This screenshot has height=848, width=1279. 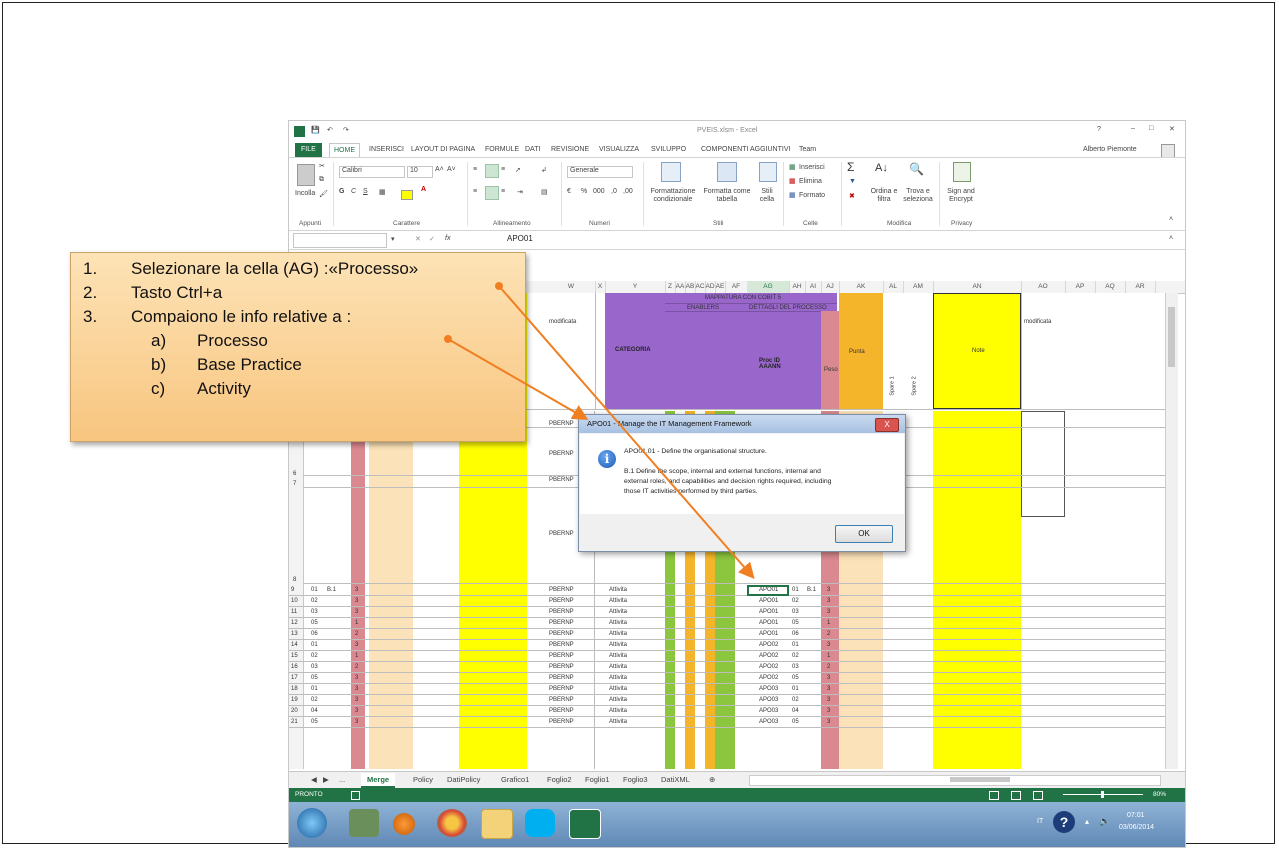 What do you see at coordinates (451, 169) in the screenshot?
I see `shrink-font-icon: A˅` at bounding box center [451, 169].